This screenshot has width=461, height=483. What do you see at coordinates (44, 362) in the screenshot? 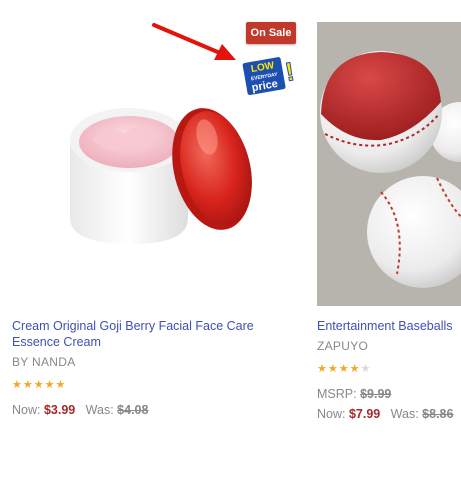
I see `product-brand: BY NANDA` at bounding box center [44, 362].